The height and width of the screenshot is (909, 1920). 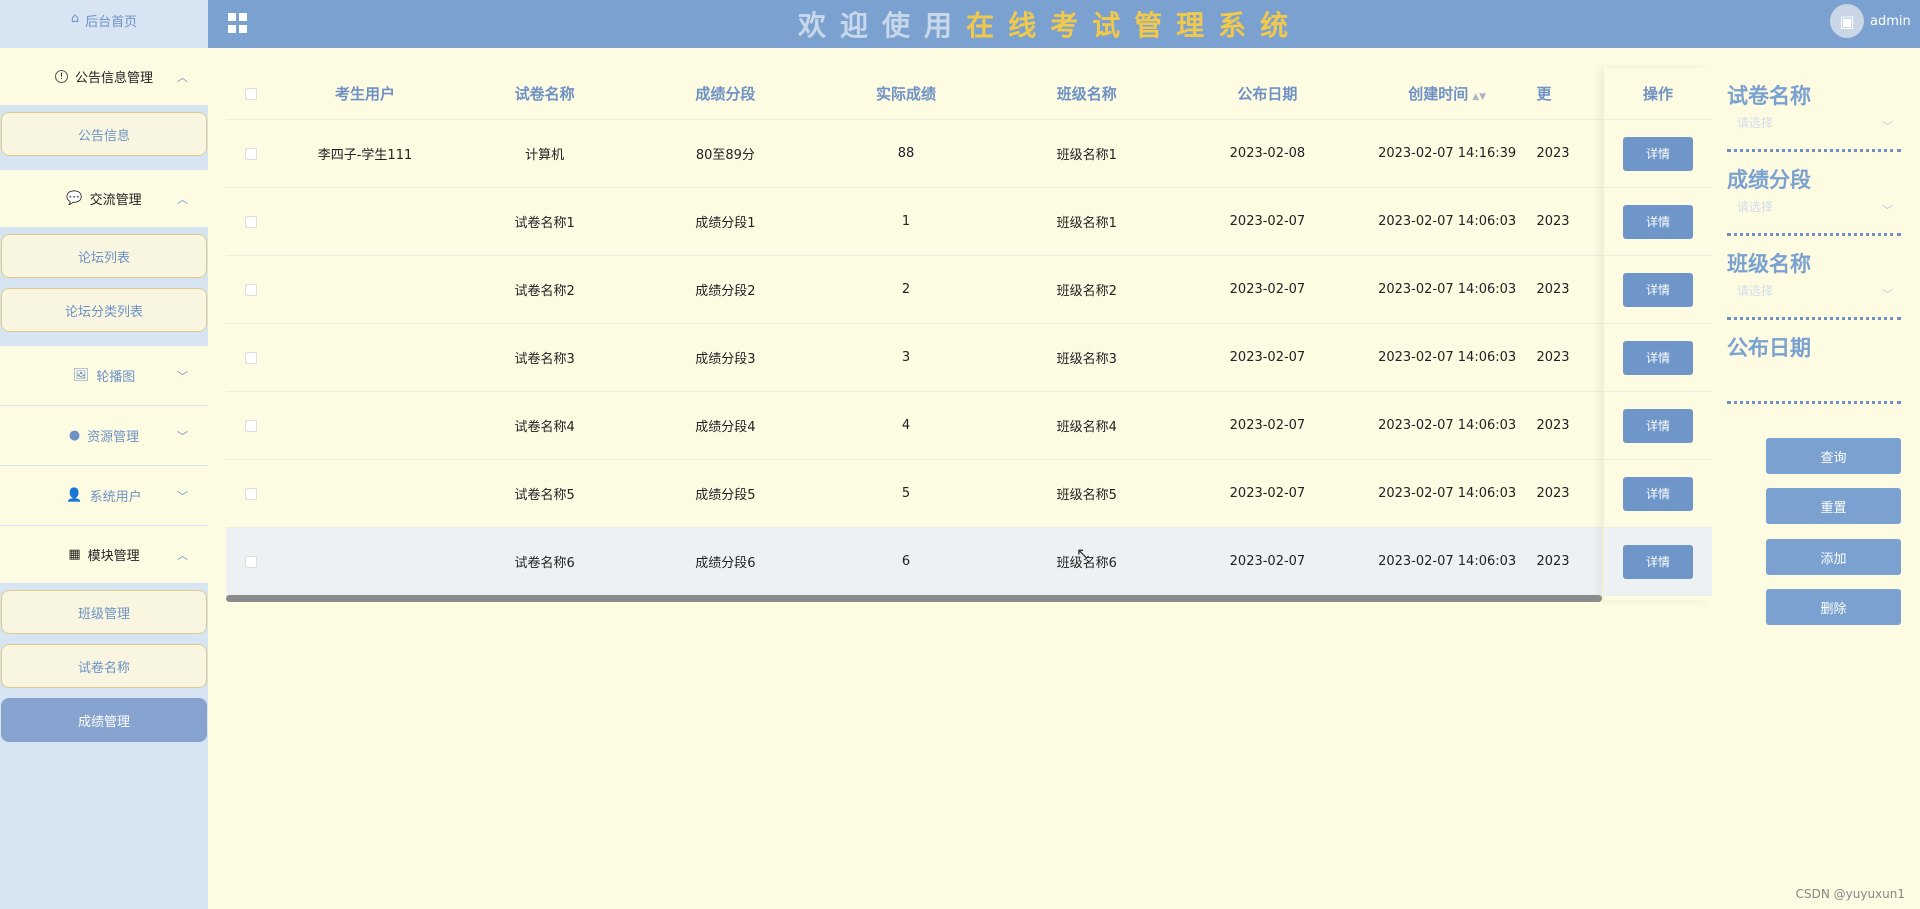 I want to click on menu-toggle-icon, so click(x=238, y=23).